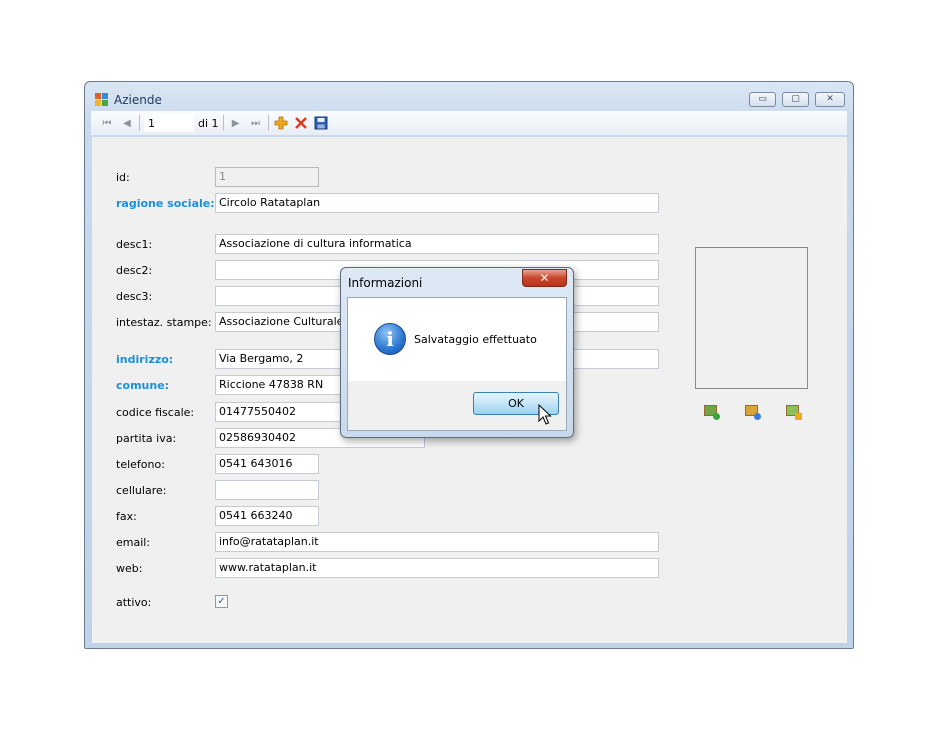 Image resolution: width=940 pixels, height=732 pixels. What do you see at coordinates (134, 270) in the screenshot?
I see `field-label: desc2:` at bounding box center [134, 270].